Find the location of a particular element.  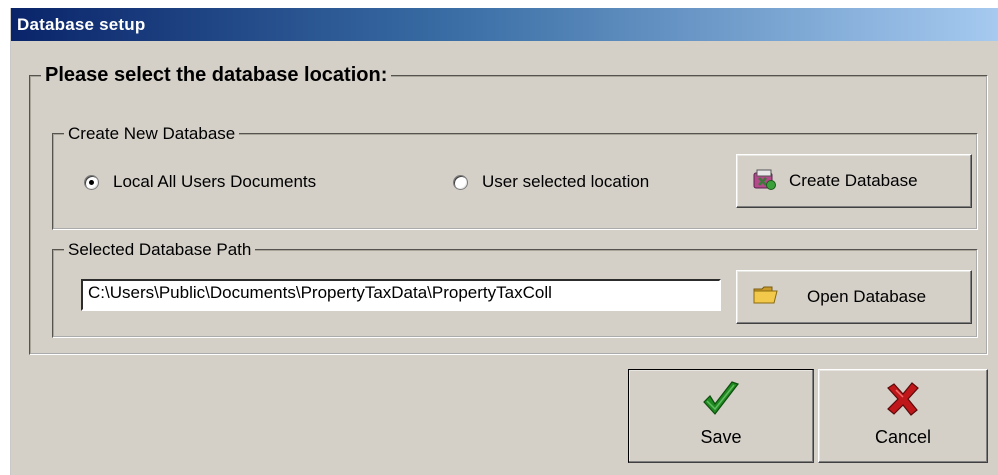

open-database-button: Open Database is located at coordinates (854, 297).